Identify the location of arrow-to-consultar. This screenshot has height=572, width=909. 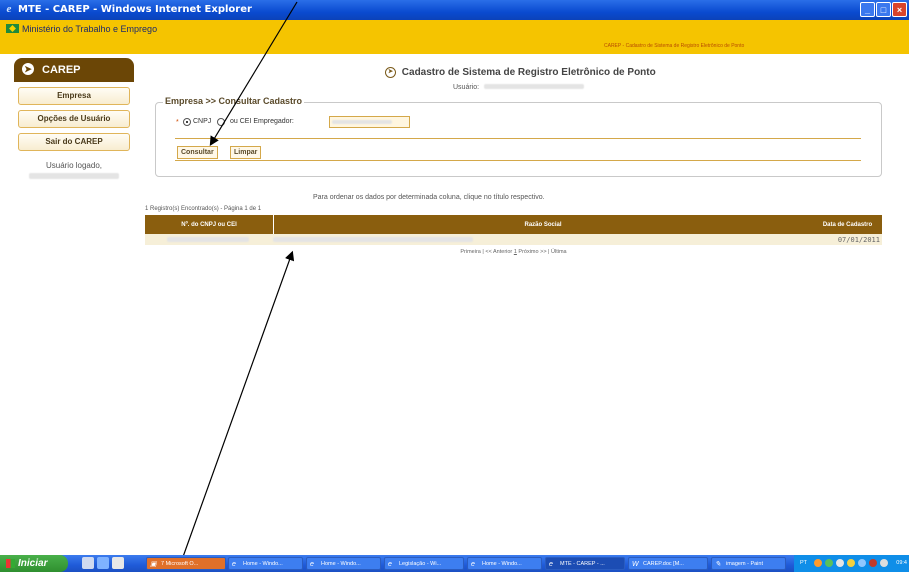
(253, 74).